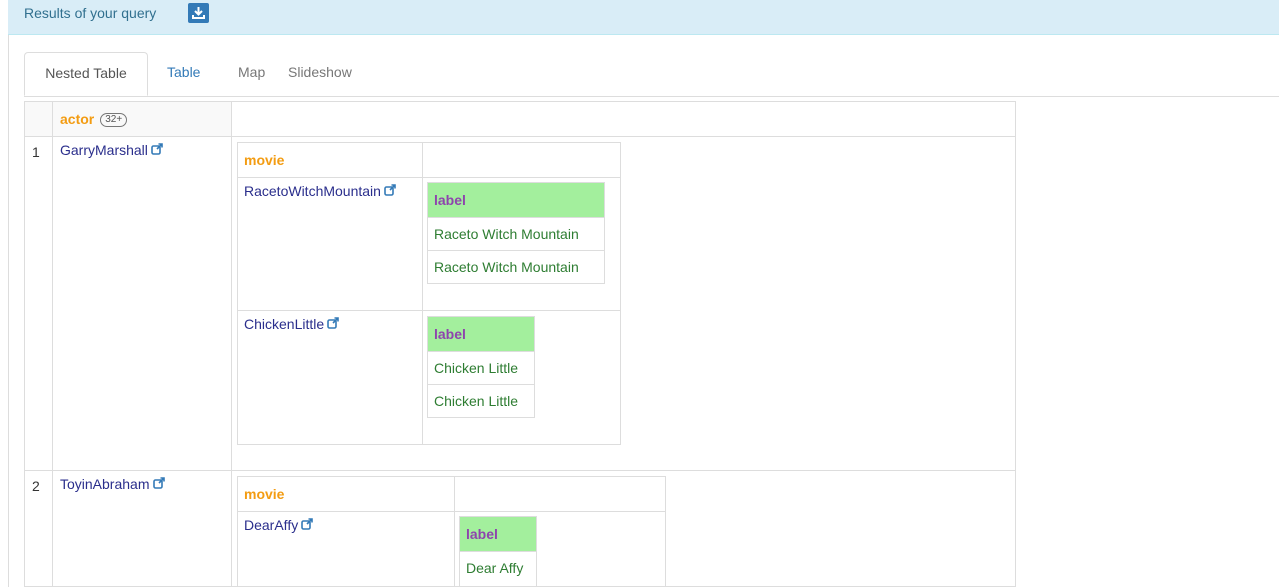  I want to click on movie-2-name-cell: ChickenLittle, so click(330, 377).